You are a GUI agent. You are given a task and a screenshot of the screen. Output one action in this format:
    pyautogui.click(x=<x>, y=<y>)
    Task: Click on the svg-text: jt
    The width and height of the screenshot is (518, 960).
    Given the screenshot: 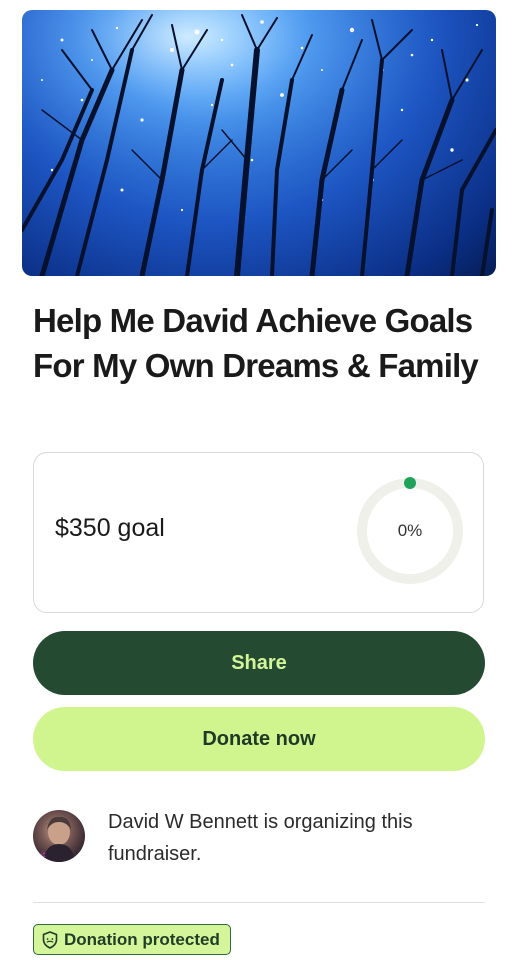 What is the action you would take?
    pyautogui.click(x=43, y=855)
    